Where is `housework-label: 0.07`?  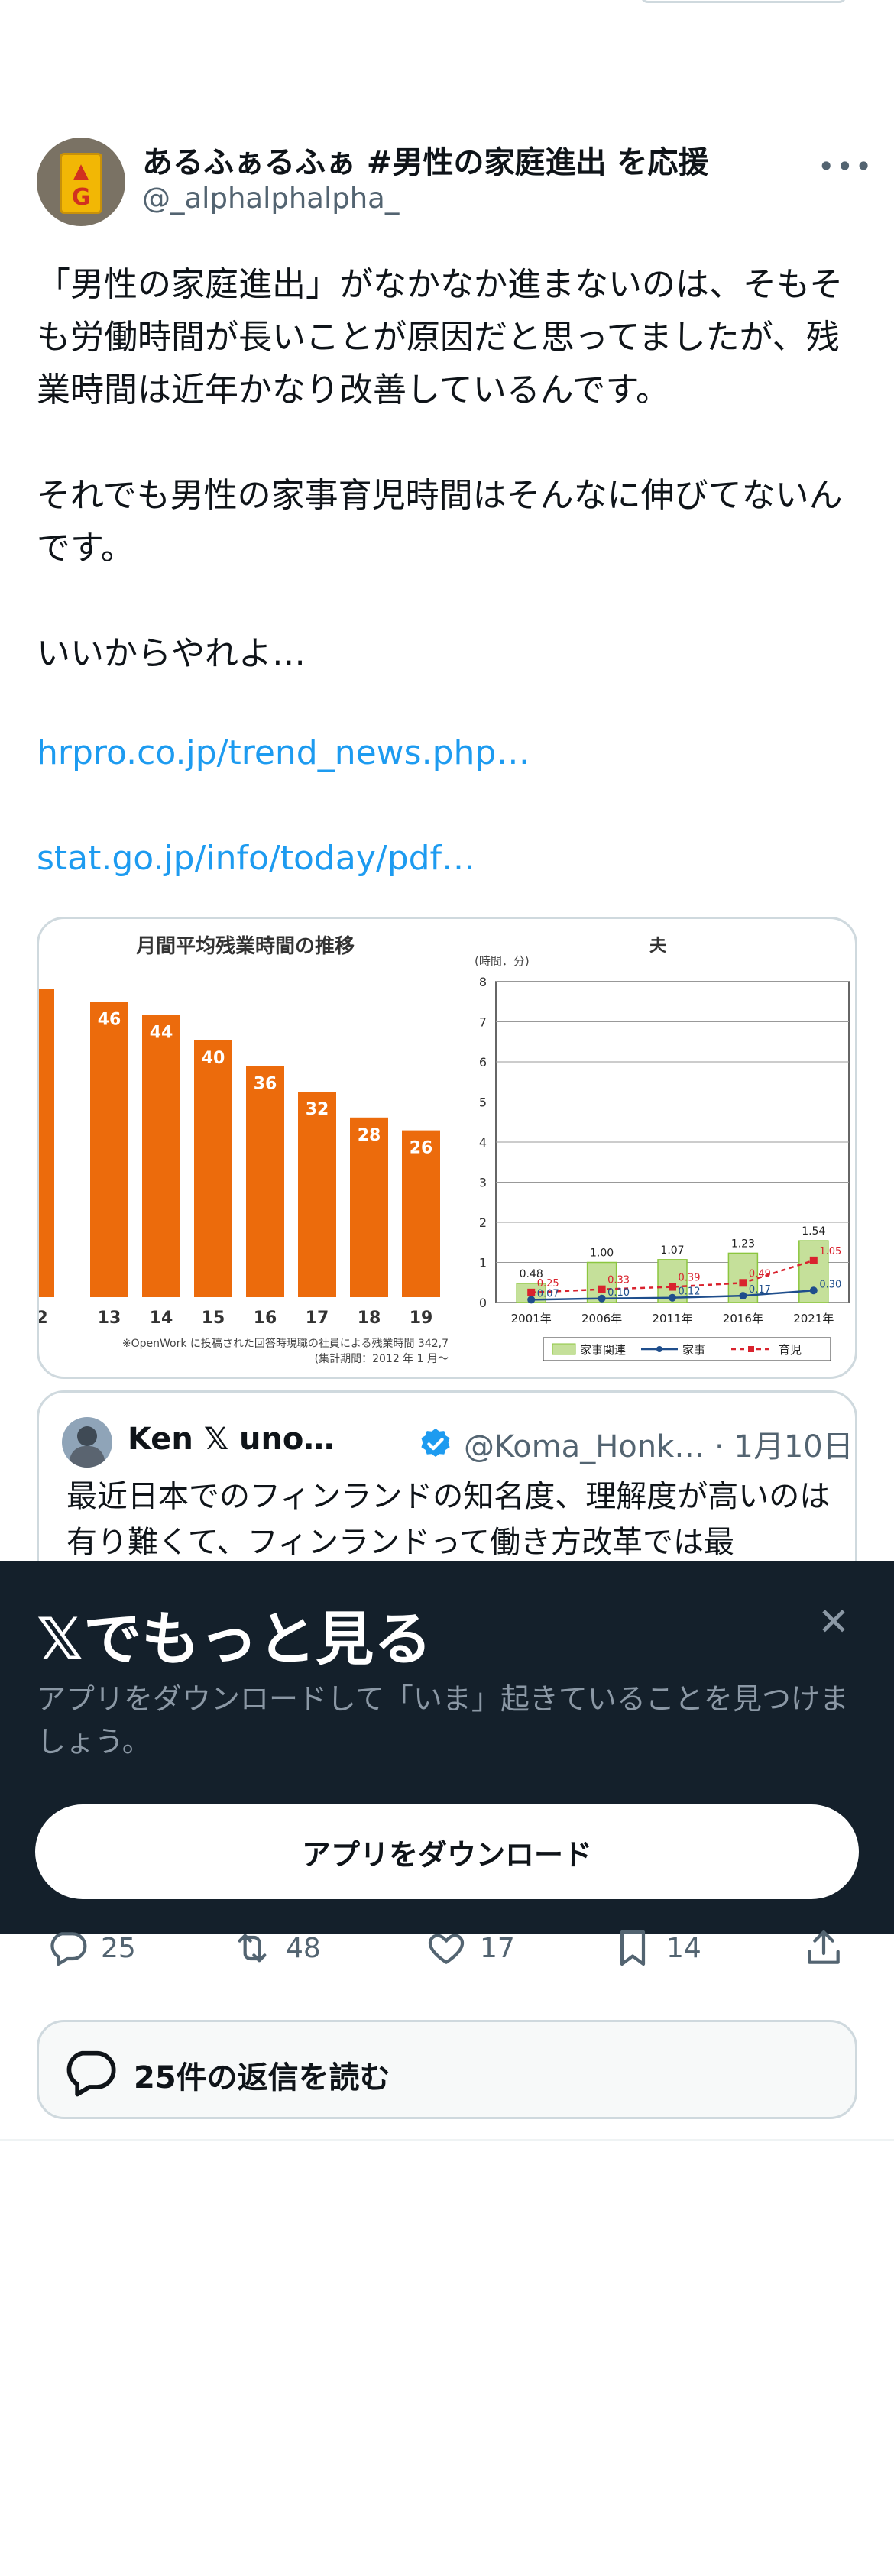 housework-label: 0.07 is located at coordinates (548, 1293).